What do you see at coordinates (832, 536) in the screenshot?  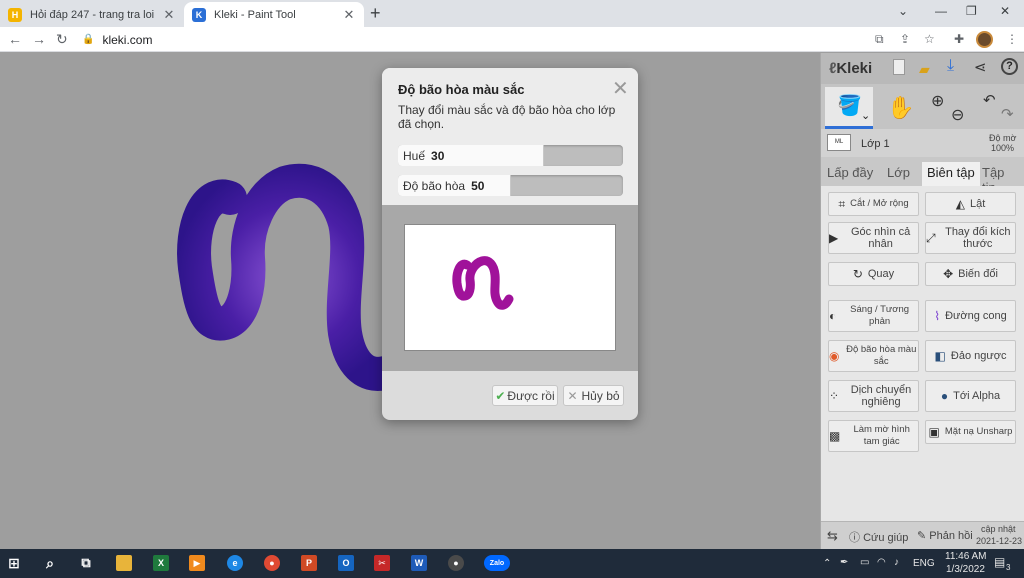 I see `swap-arrows-icon: ⇆` at bounding box center [832, 536].